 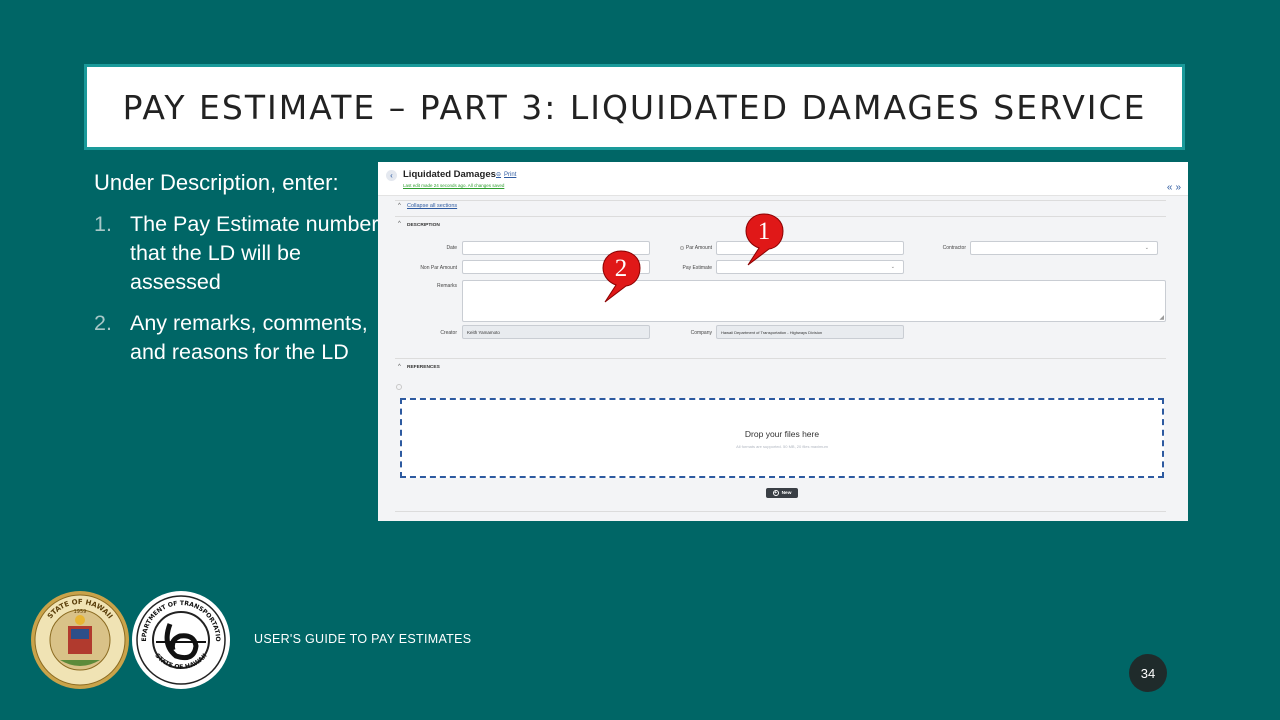 I want to click on creator-field: Keith Yamamoto, so click(x=556, y=332).